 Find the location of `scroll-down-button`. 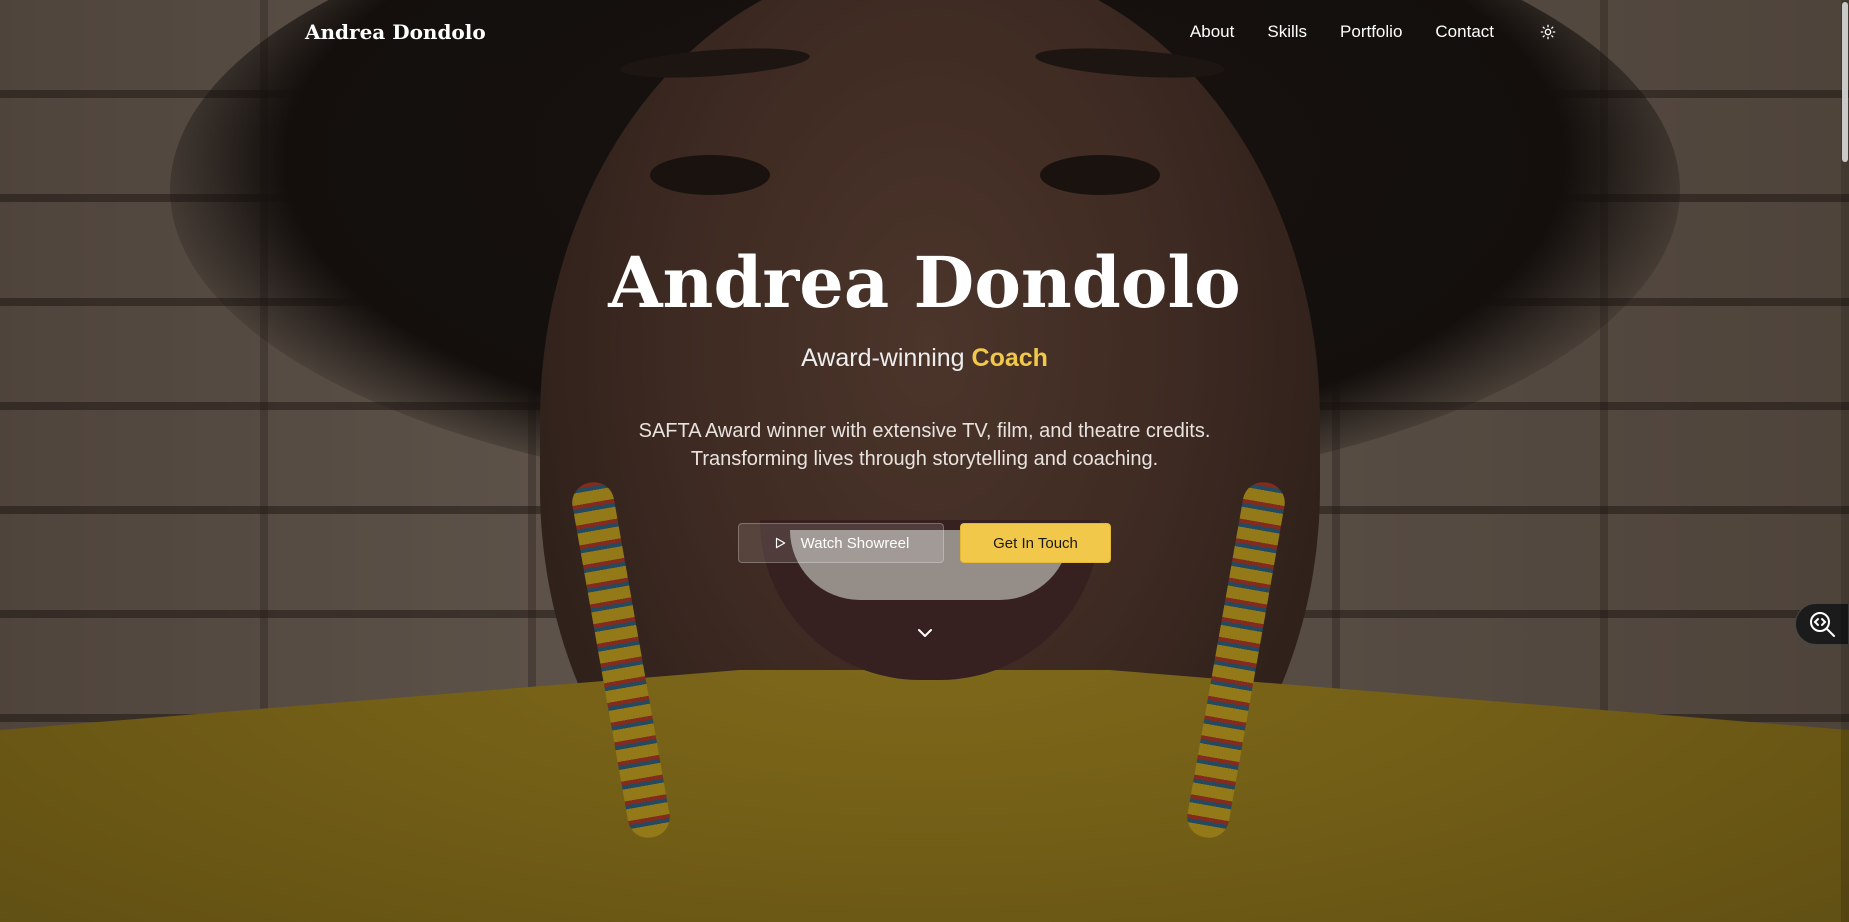

scroll-down-button is located at coordinates (925, 633).